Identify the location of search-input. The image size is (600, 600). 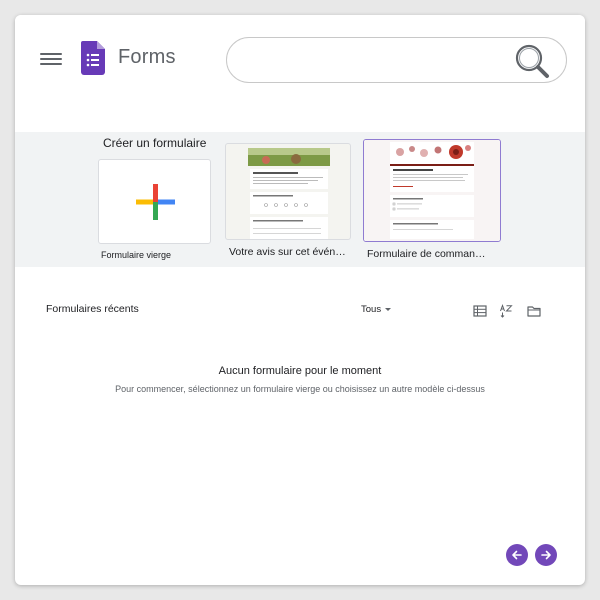
(375, 60).